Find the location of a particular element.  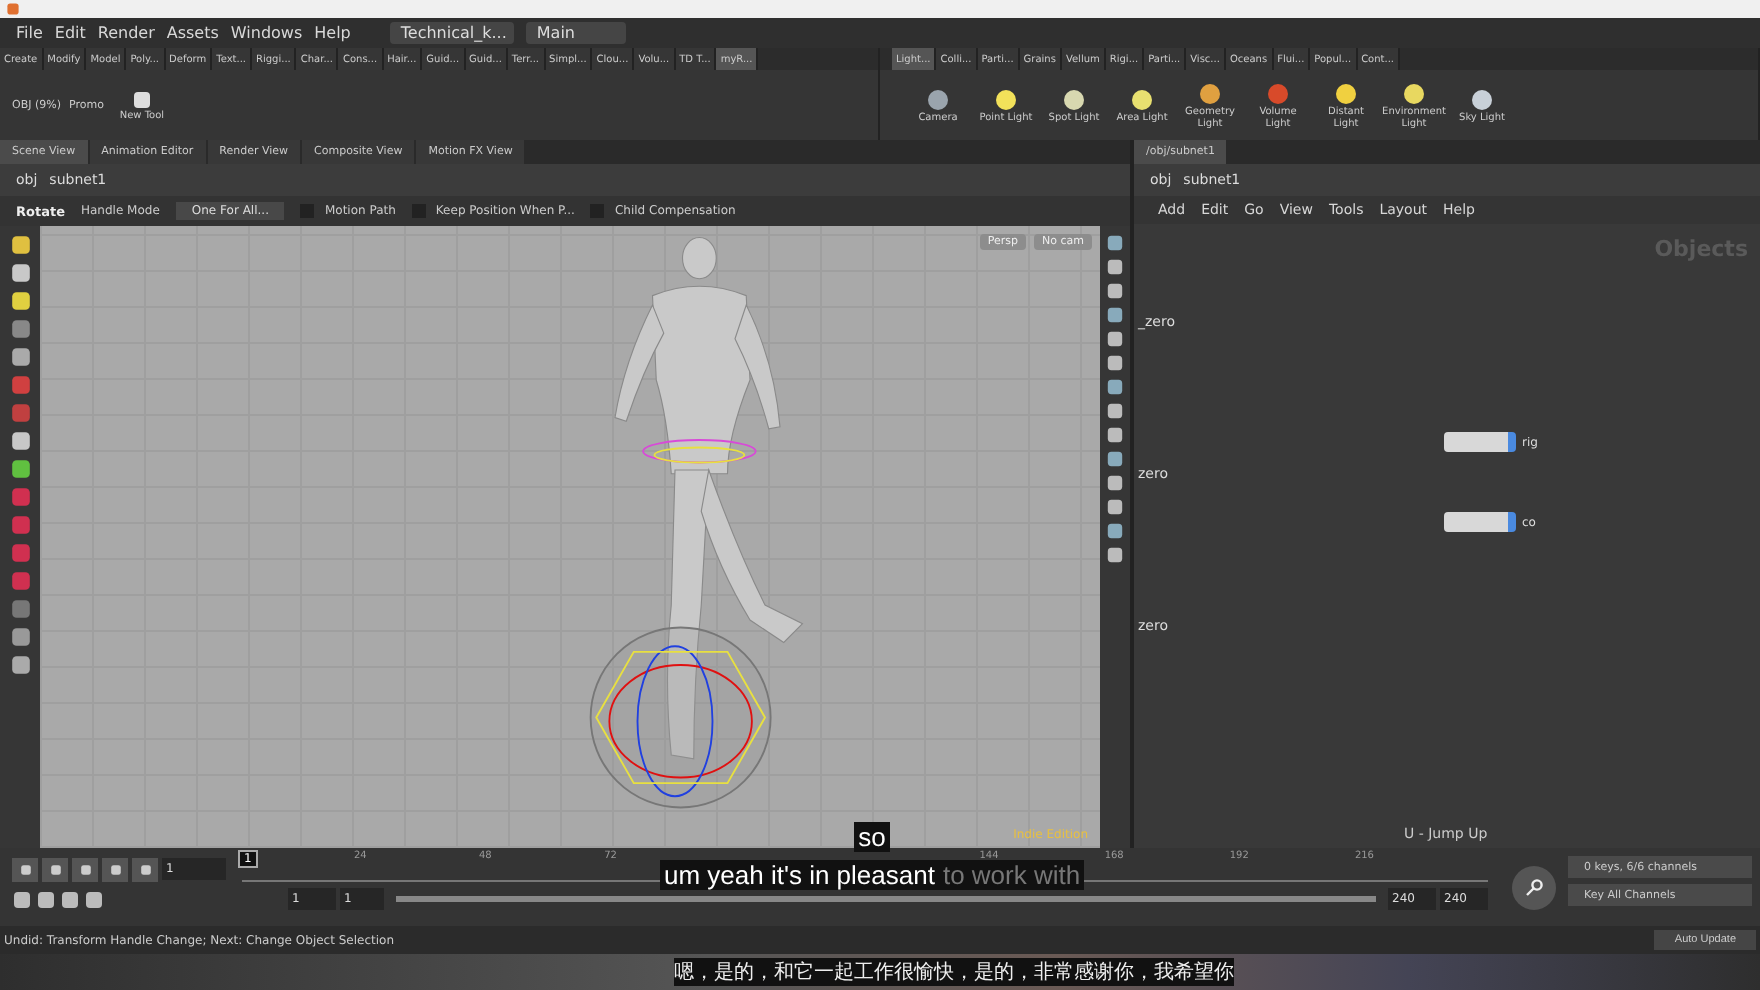

key-icon is located at coordinates (1534, 887).